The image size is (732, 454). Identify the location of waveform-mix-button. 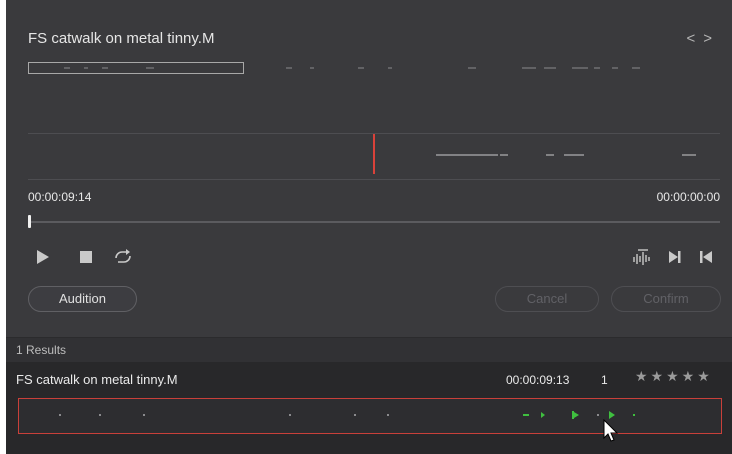
(642, 259).